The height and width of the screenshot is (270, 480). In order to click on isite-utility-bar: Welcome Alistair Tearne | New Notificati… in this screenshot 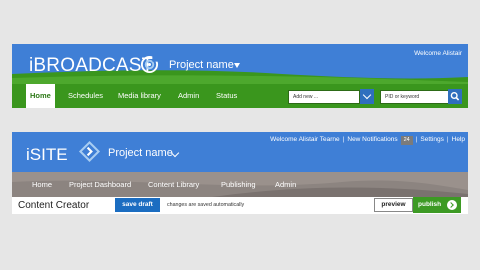, I will do `click(367, 140)`.